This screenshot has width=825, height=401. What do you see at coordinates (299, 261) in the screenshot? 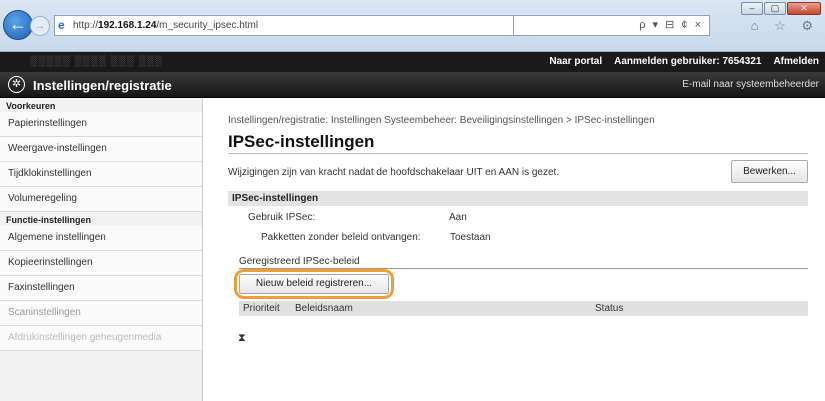
I see `registered-policies-heading: Geregistreerd IPSec-beleid` at bounding box center [299, 261].